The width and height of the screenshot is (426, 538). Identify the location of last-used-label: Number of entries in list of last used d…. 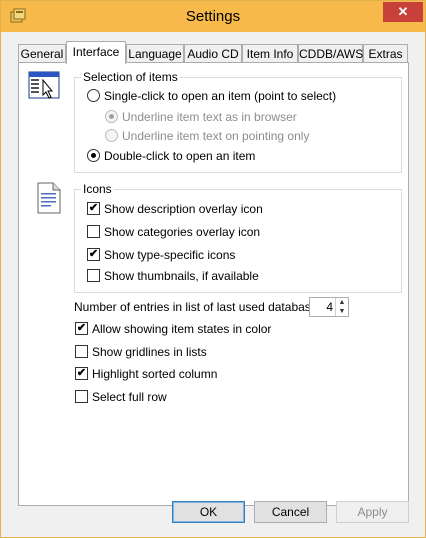
(200, 307).